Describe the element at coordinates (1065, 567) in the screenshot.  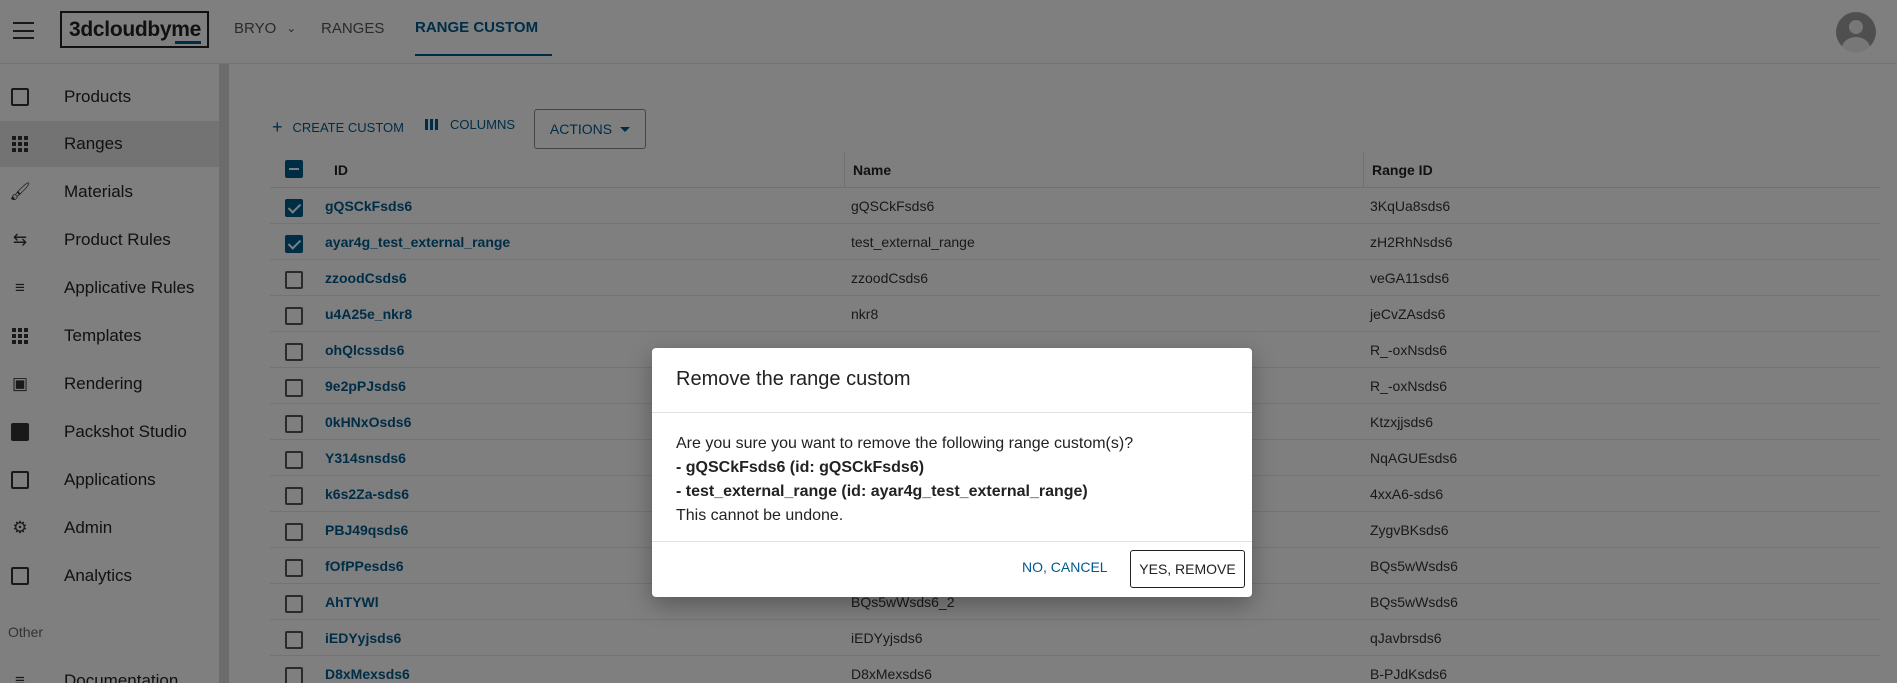
I see `cancel-button: NO, CANCEL` at that location.